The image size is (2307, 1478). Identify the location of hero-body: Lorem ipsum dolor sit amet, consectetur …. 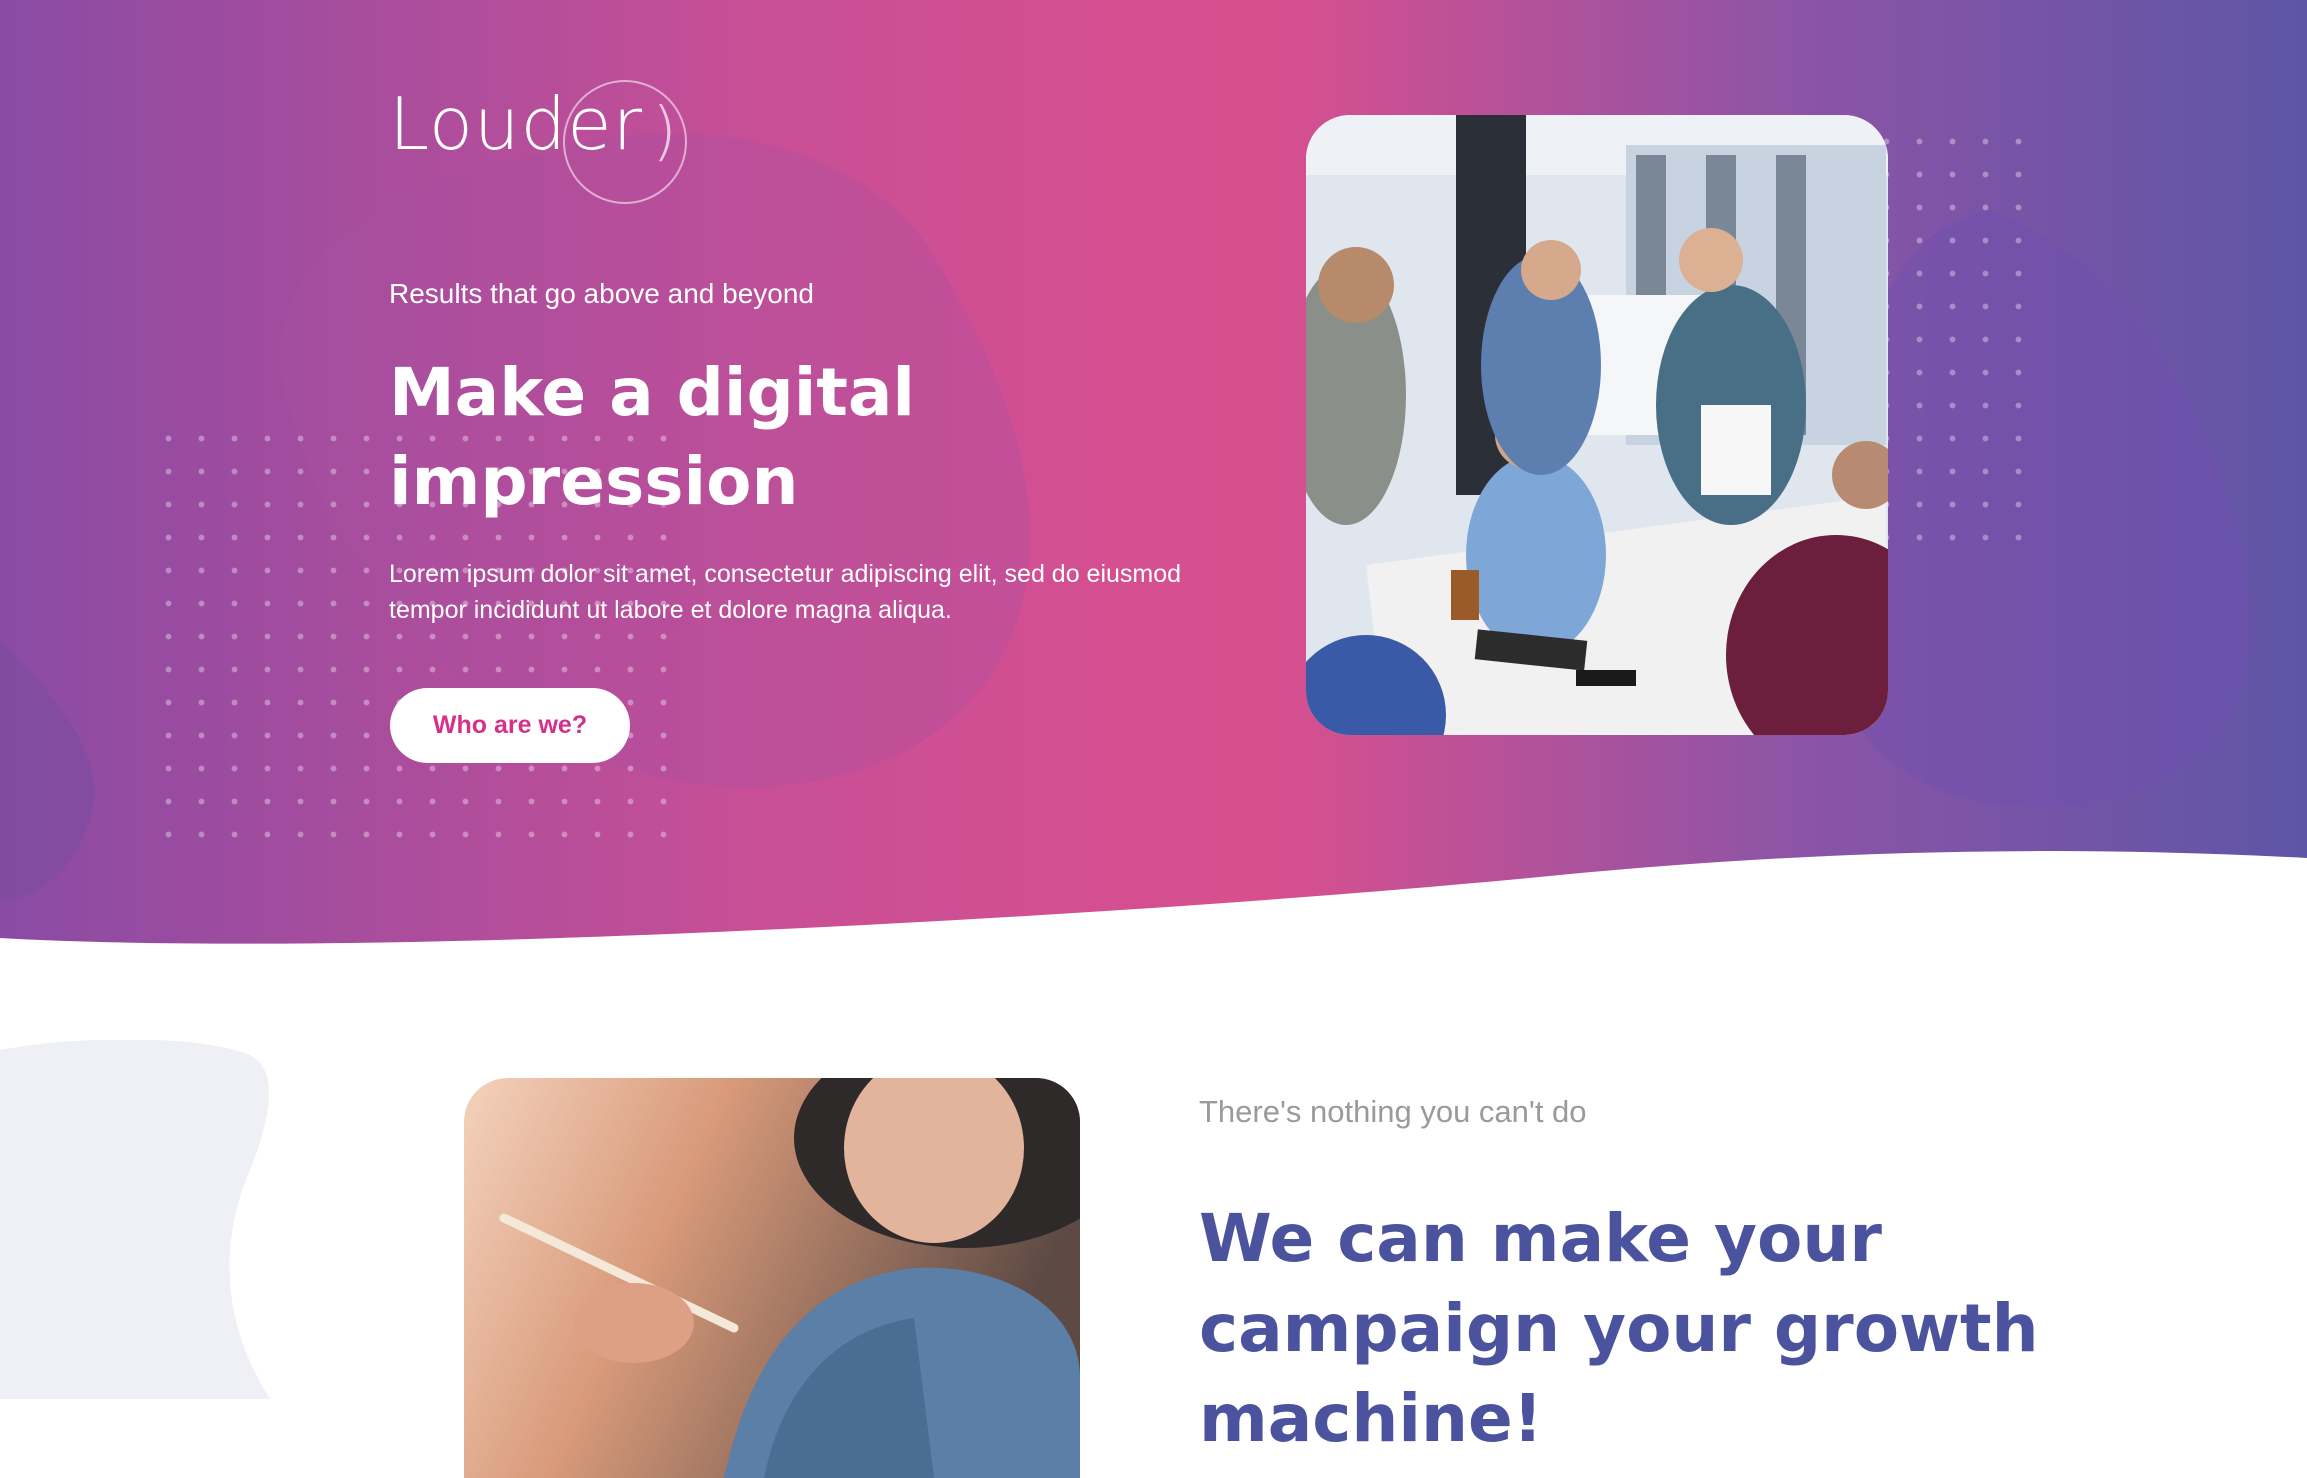
(785, 592).